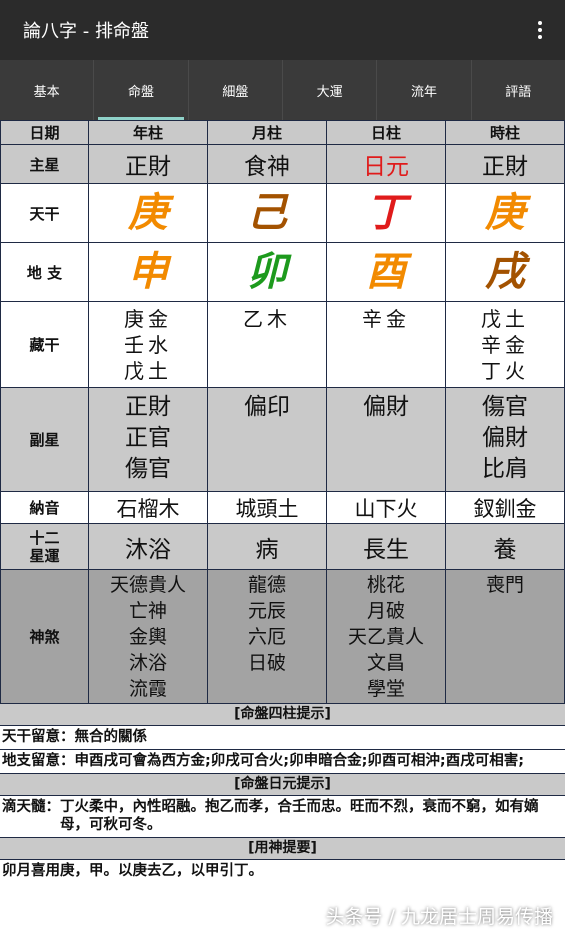 This screenshot has width=565, height=939. I want to click on main-star-row: 主星 正財 食神 日元 正財, so click(282, 164).